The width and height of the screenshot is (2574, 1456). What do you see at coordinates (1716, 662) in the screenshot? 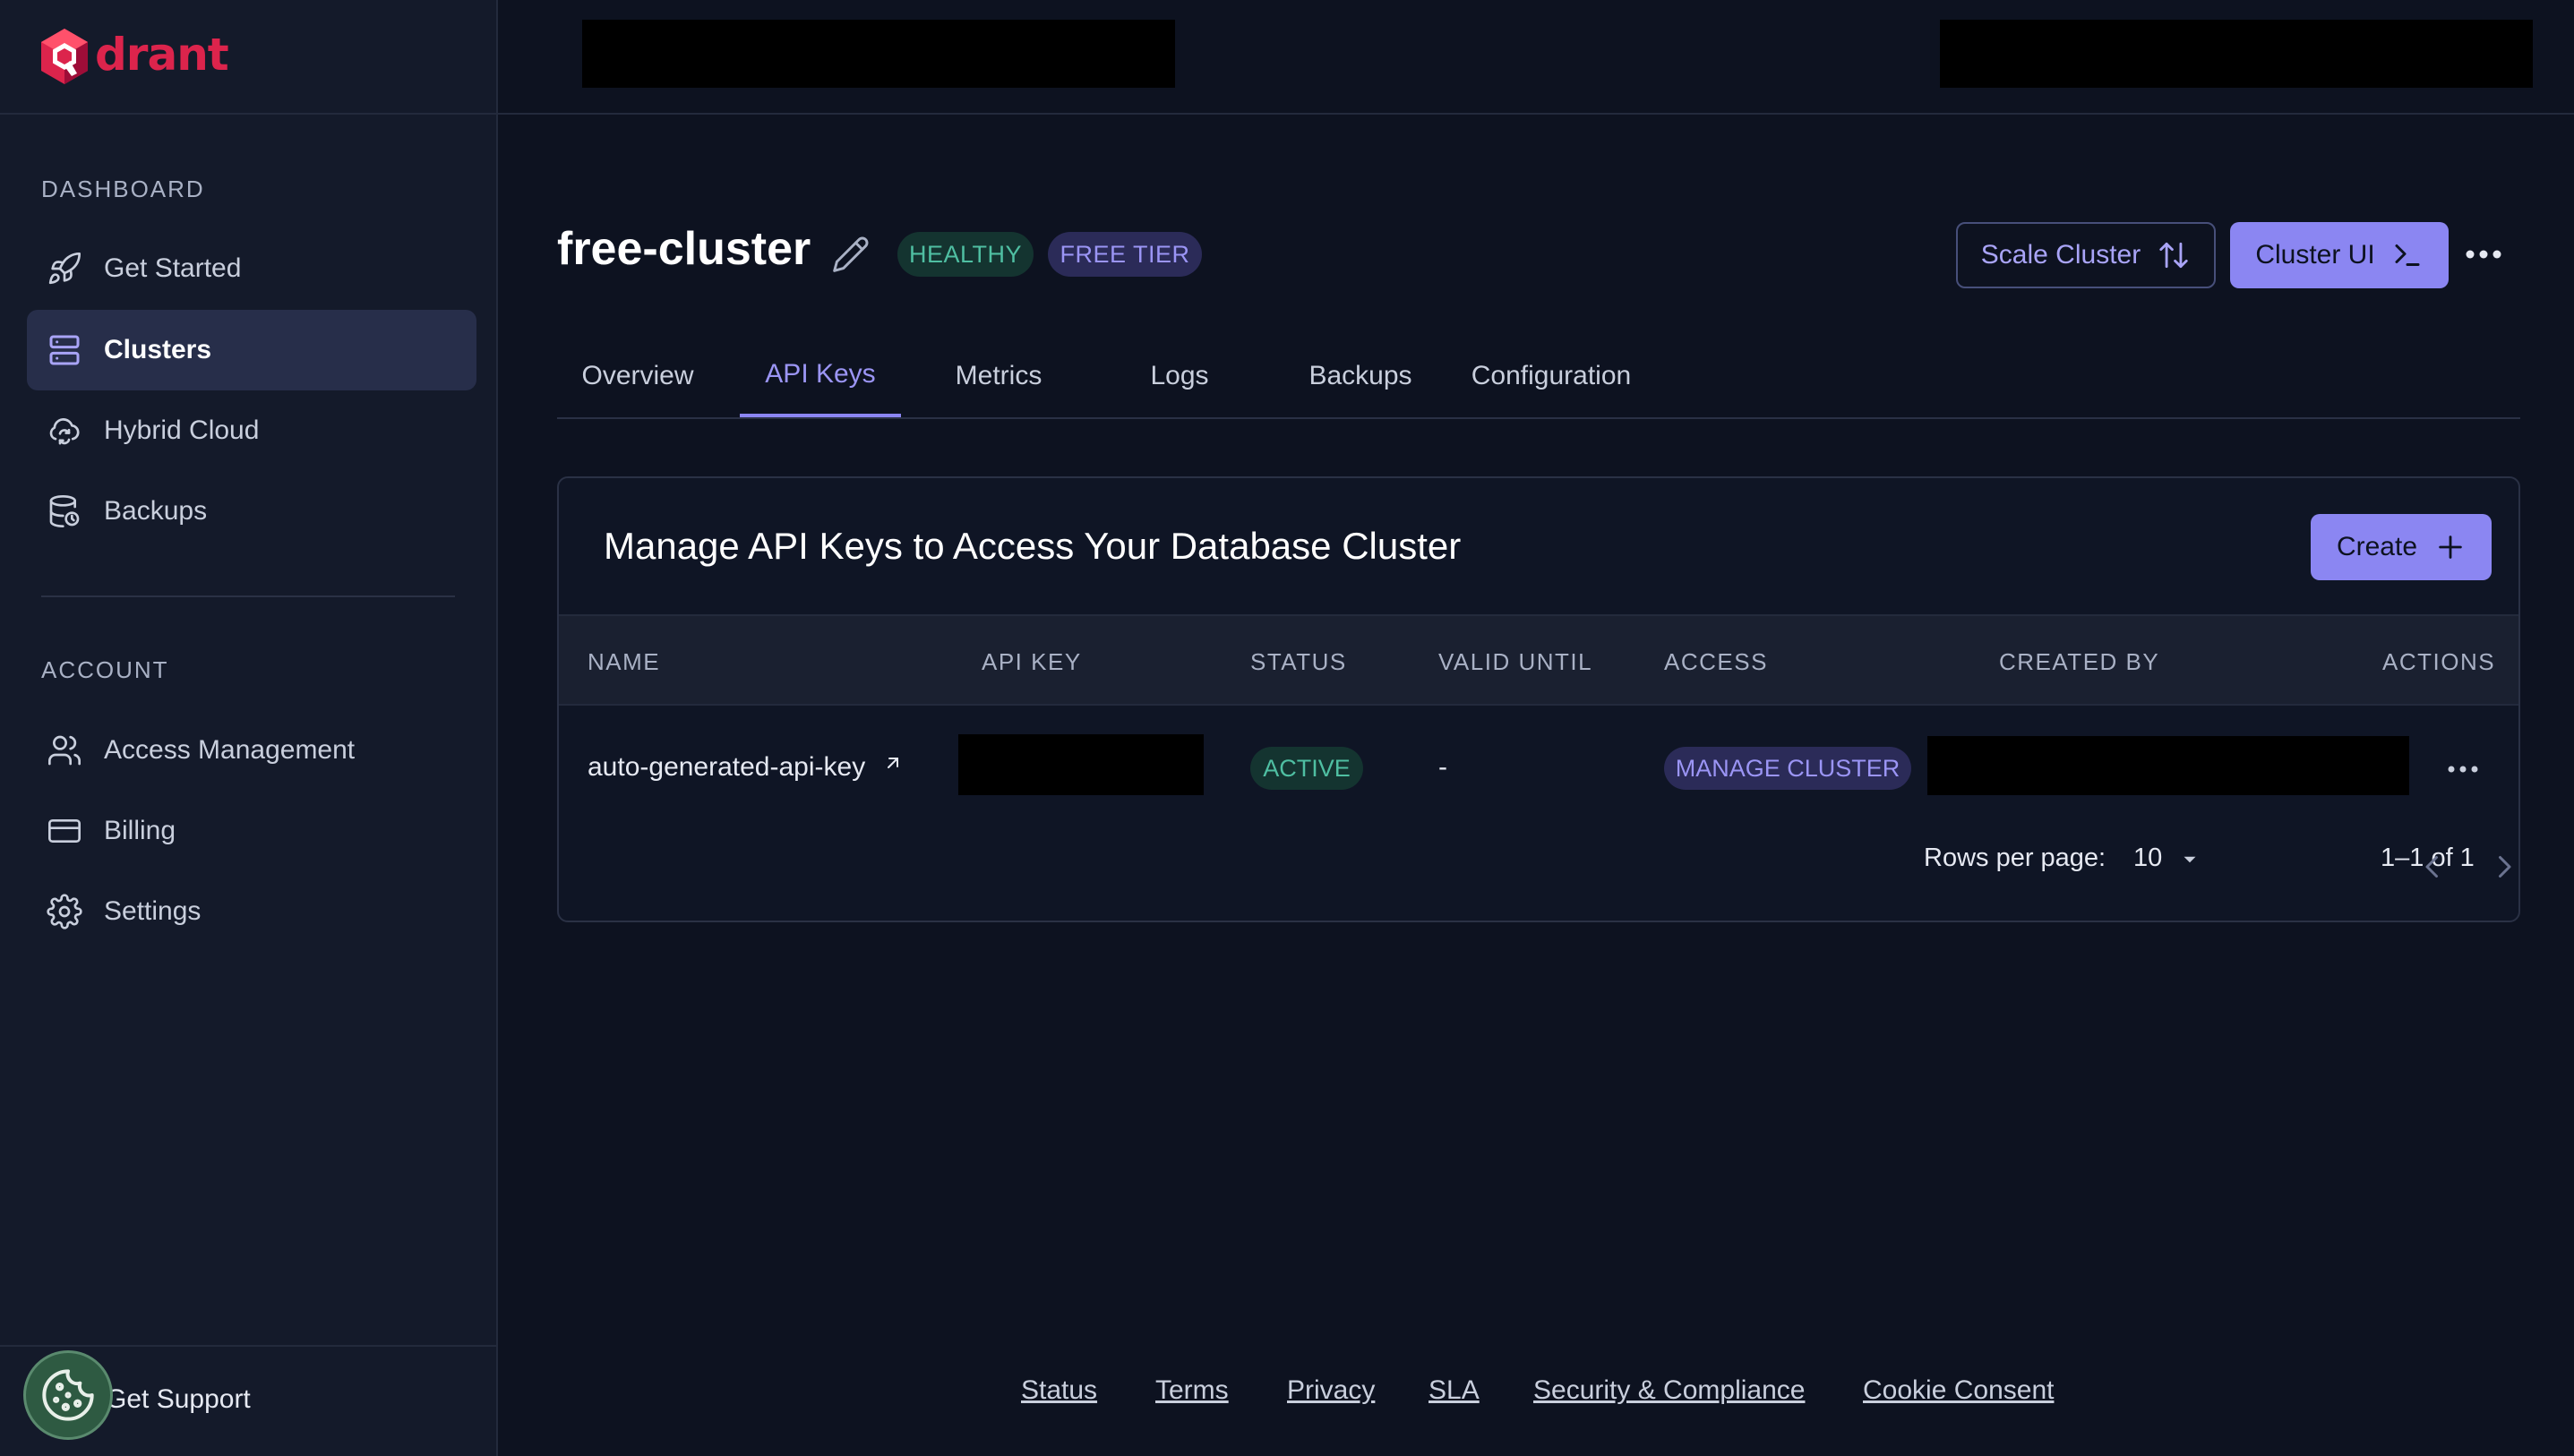
I see `column-header-access: ACCESS` at bounding box center [1716, 662].